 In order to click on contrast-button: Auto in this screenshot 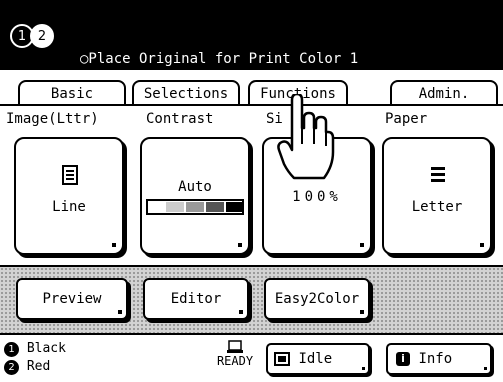, I will do `click(195, 196)`.